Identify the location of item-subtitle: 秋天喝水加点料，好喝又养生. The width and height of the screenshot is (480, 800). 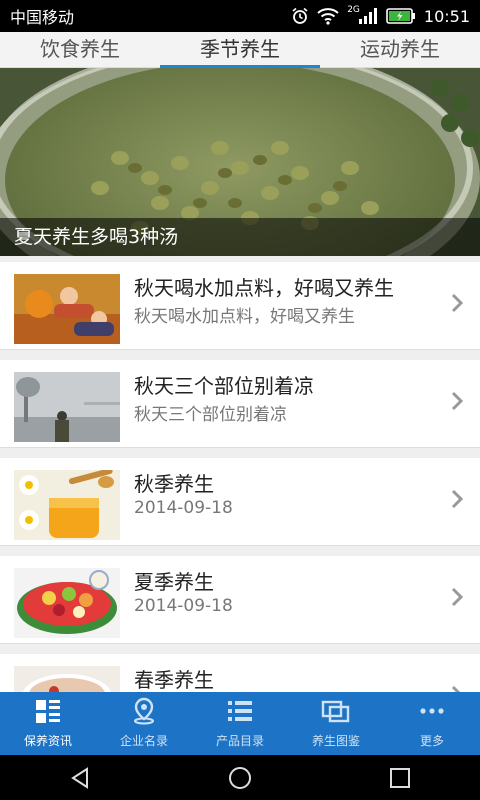
(244, 317).